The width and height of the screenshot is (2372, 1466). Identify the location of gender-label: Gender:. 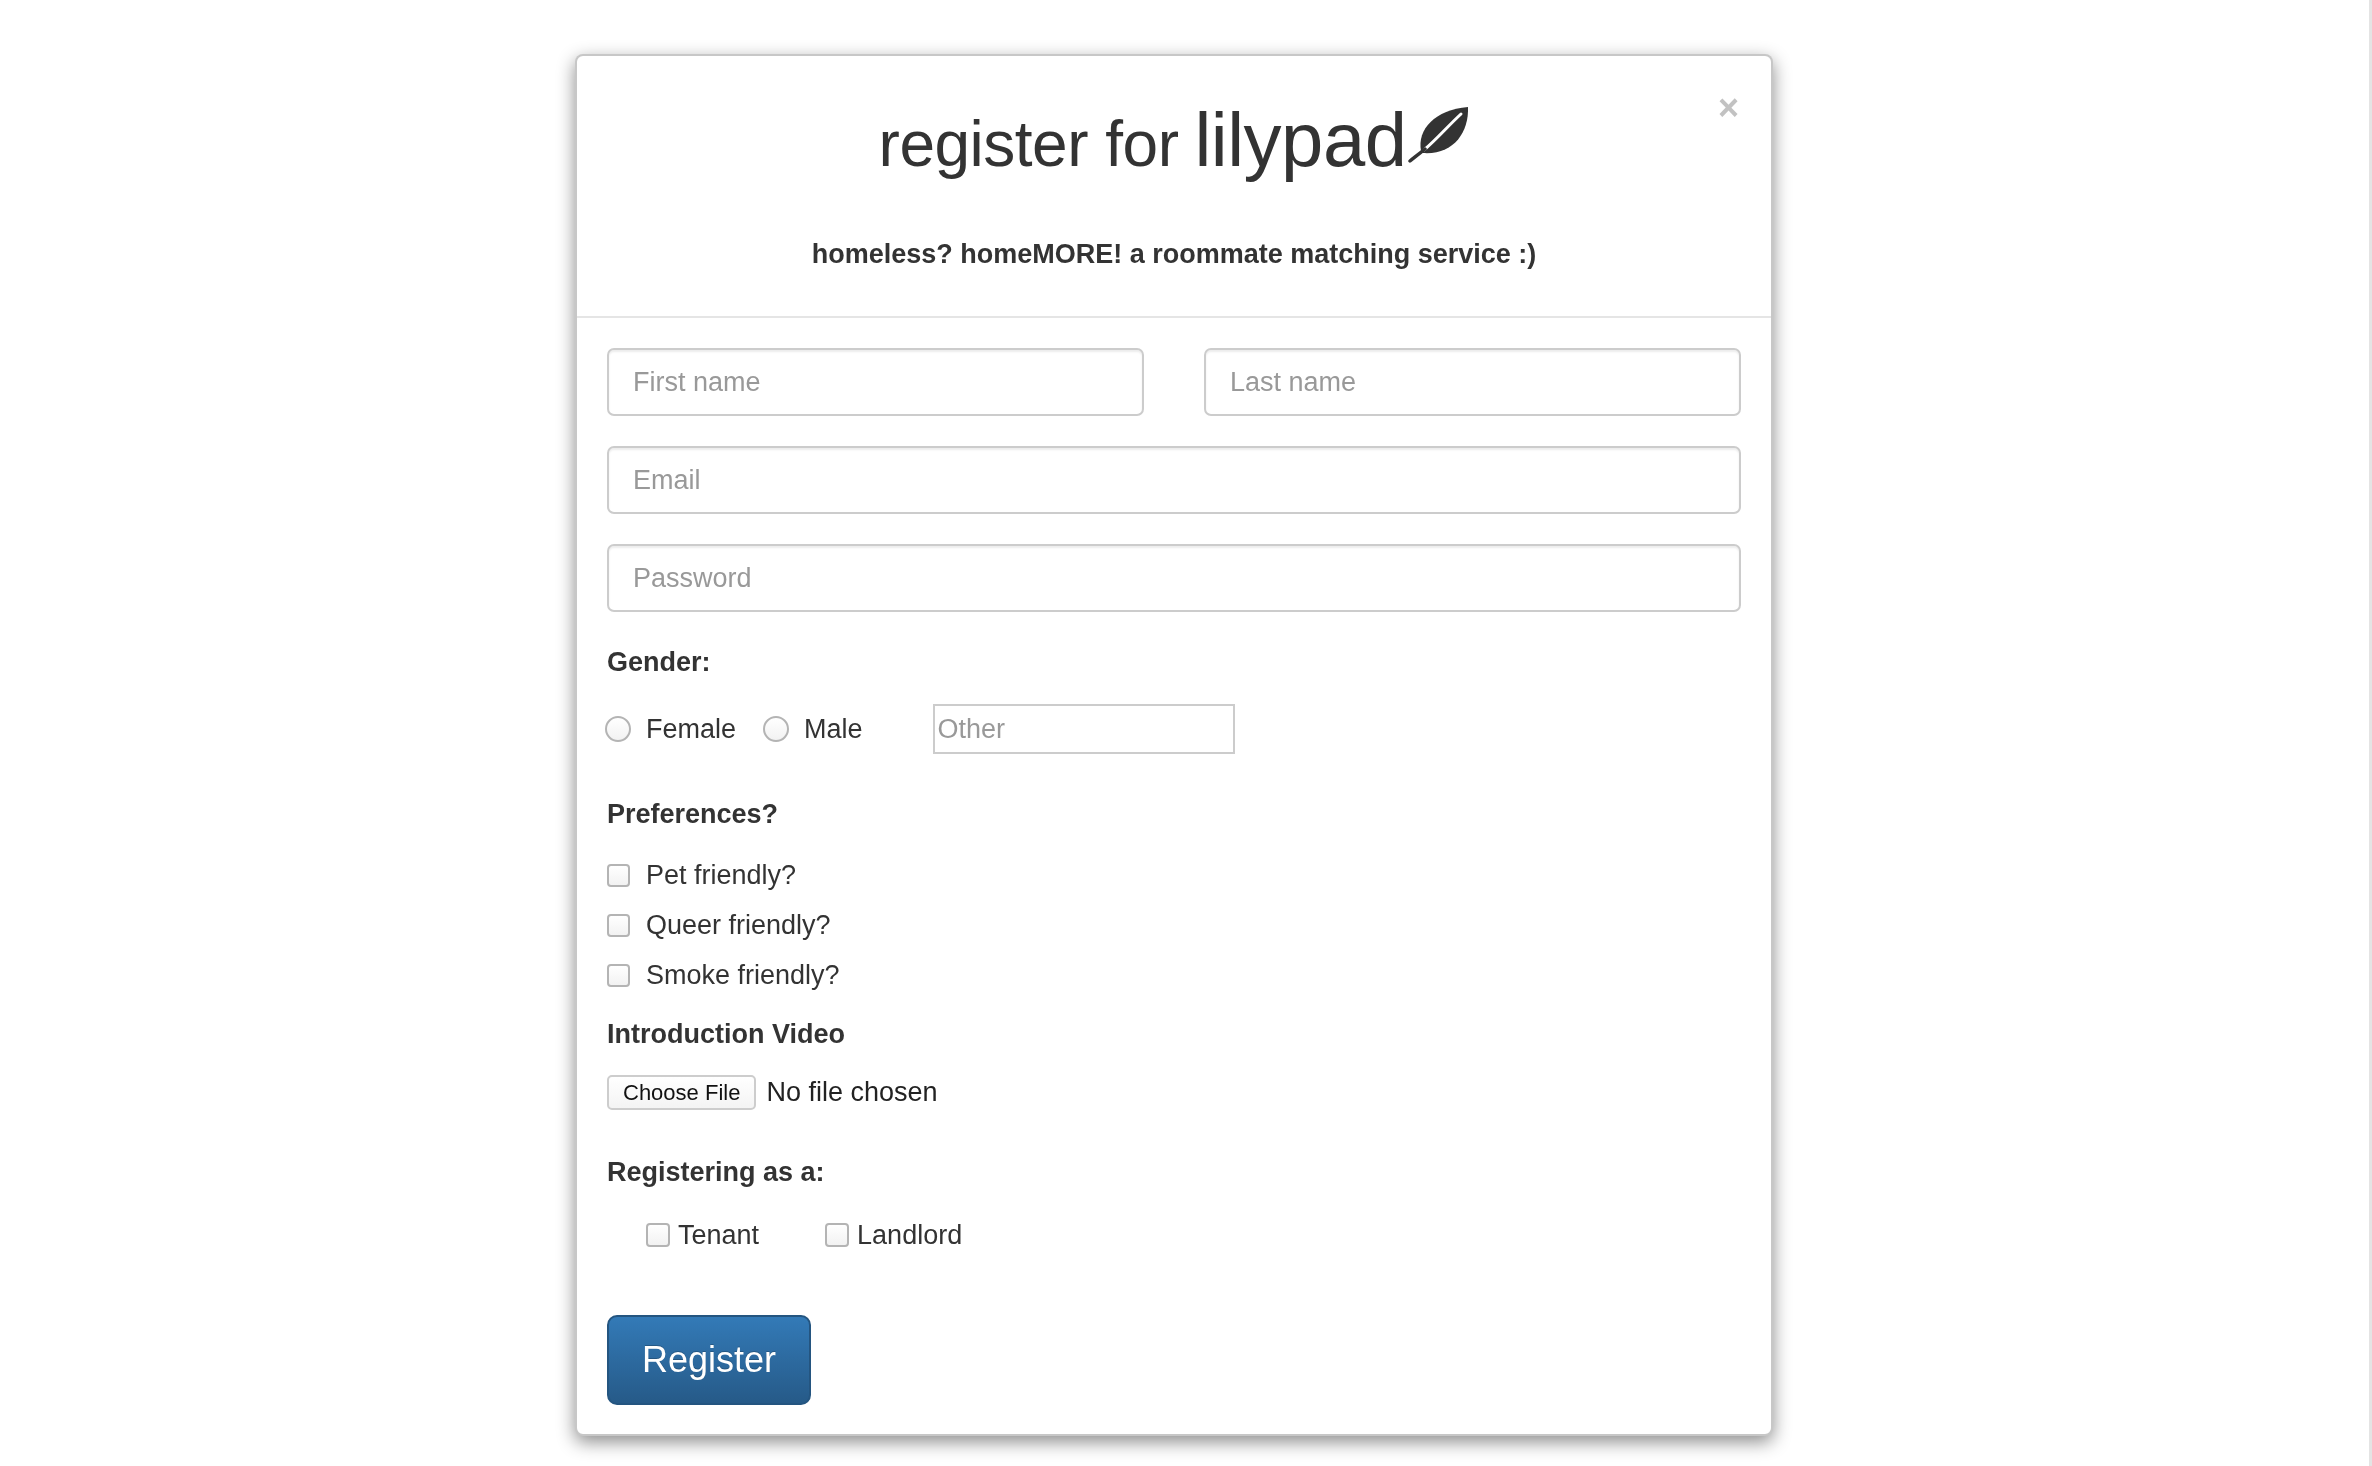
(659, 662).